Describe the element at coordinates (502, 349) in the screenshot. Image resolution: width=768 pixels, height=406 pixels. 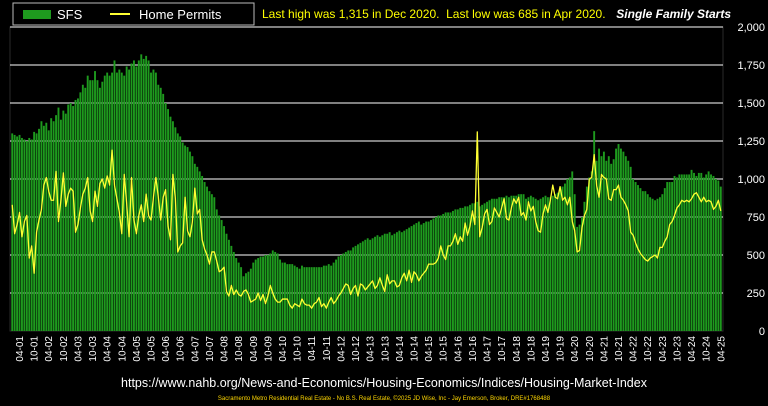
I see `x-tick-label: 10-17` at that location.